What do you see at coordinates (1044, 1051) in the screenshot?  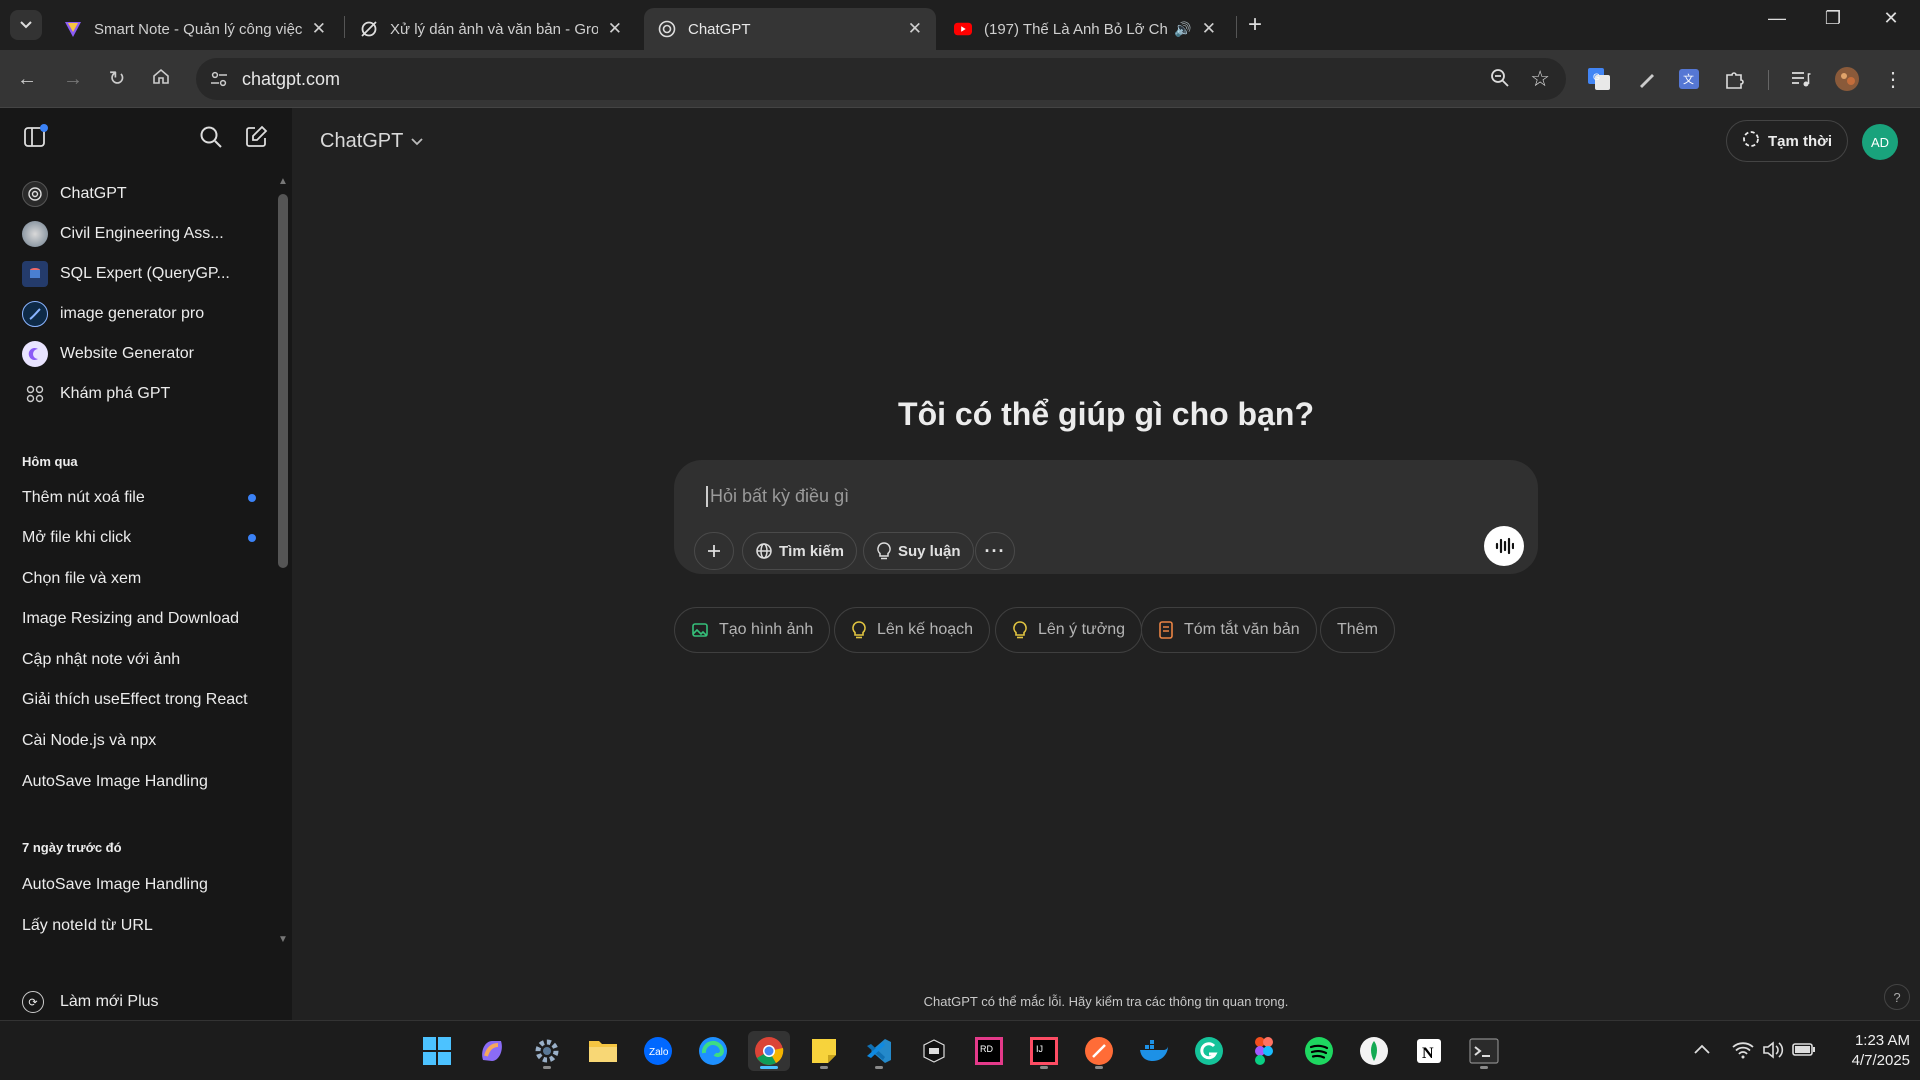 I see `intellij-icon: IJ` at bounding box center [1044, 1051].